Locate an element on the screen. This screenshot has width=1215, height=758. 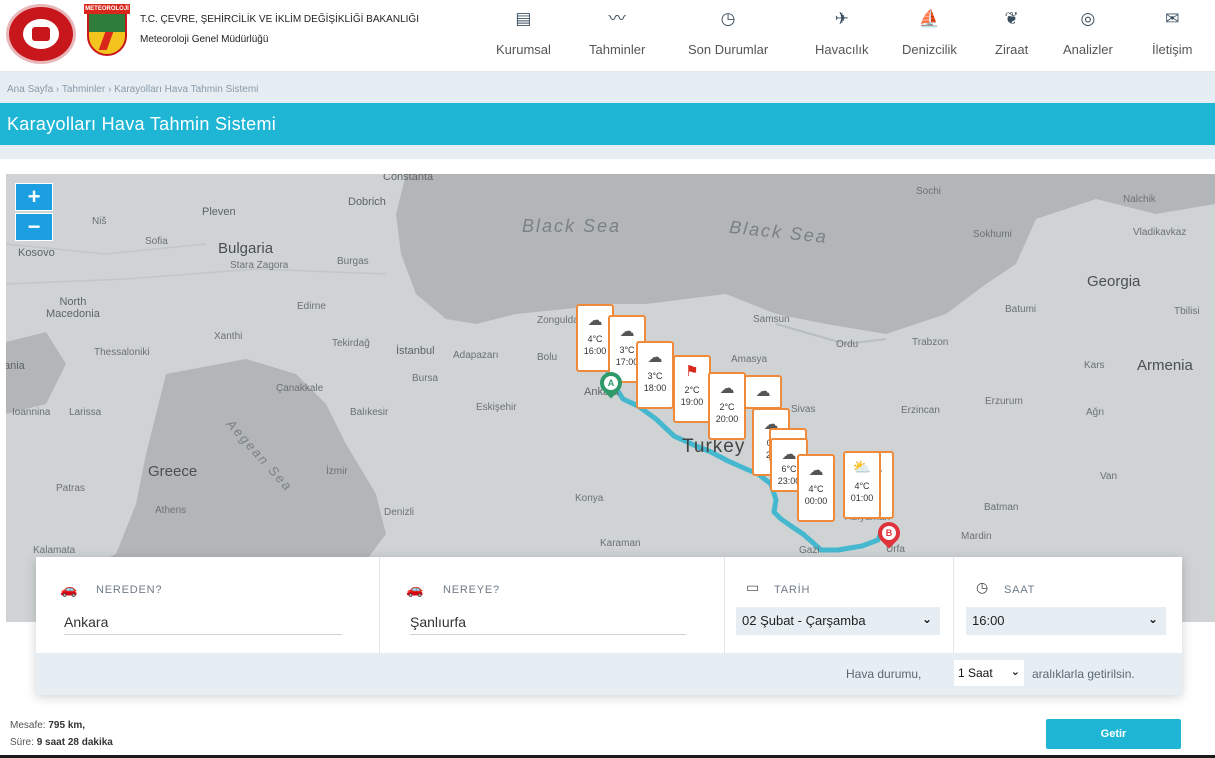
map-label: Ağrı is located at coordinates (1095, 412).